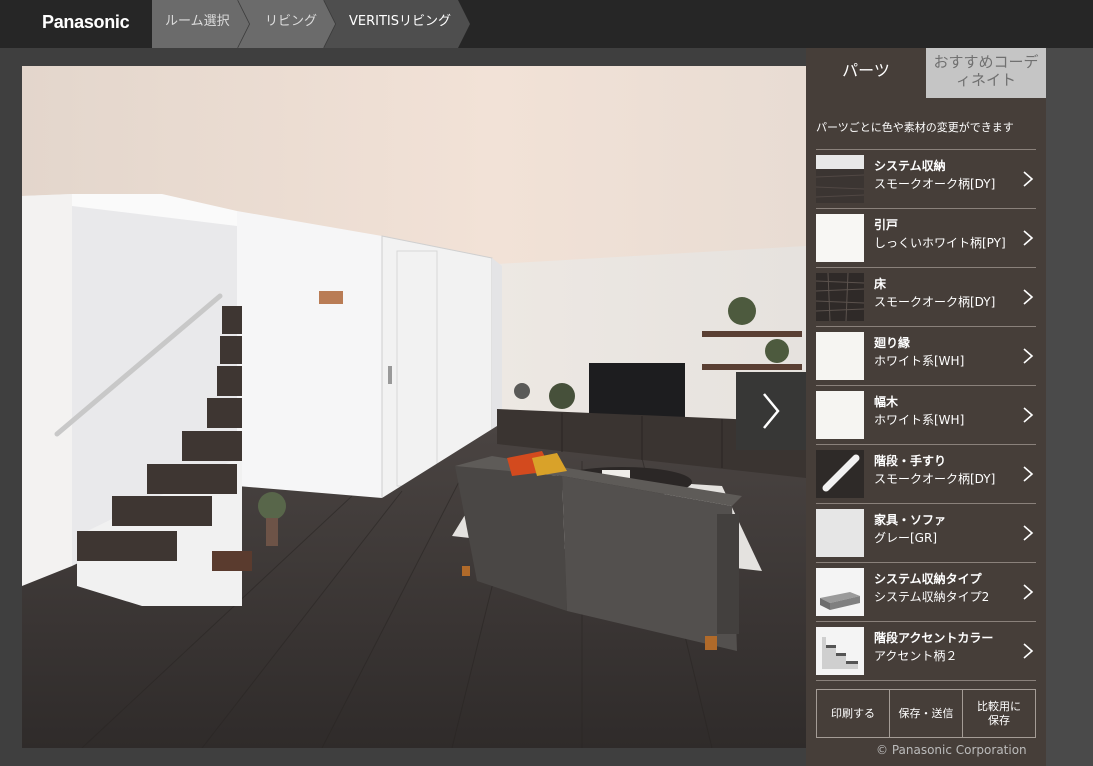 Image resolution: width=1093 pixels, height=766 pixels. I want to click on light-gray-swatch-icon, so click(840, 533).